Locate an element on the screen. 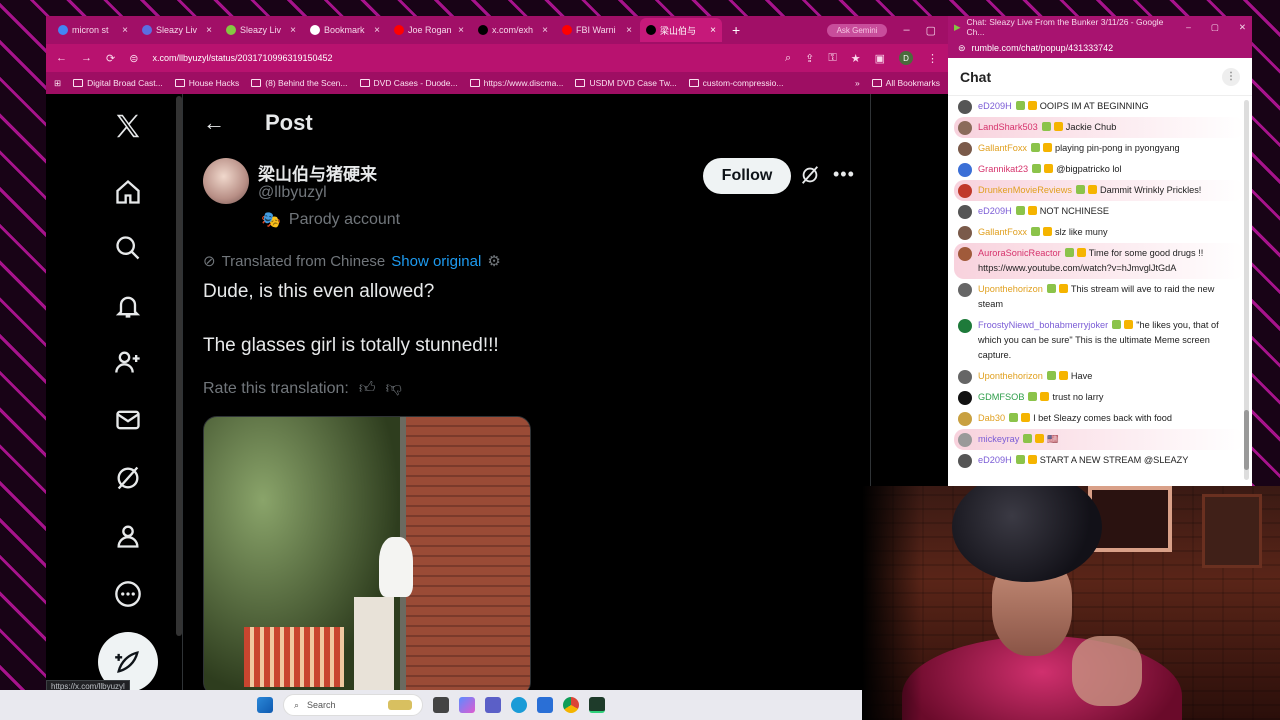 The height and width of the screenshot is (720, 1280). profile-icon is located at coordinates (128, 536).